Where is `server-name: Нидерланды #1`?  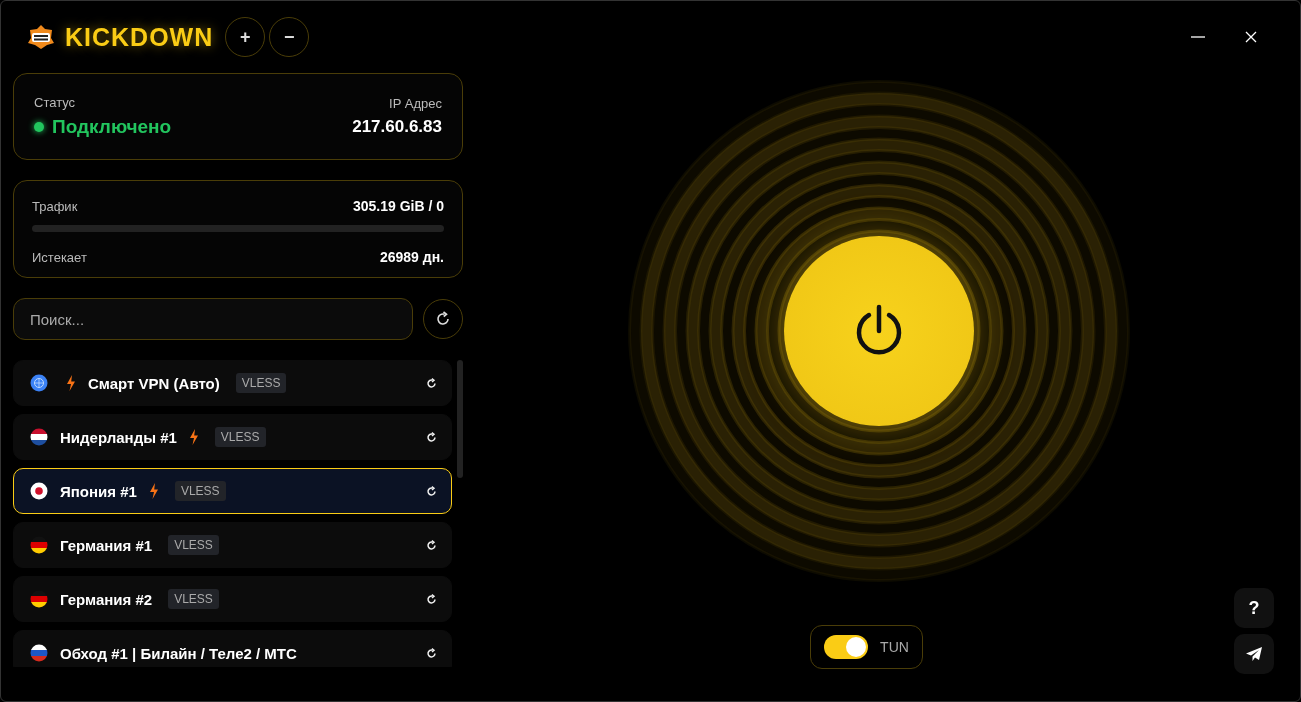 server-name: Нидерланды #1 is located at coordinates (118, 437).